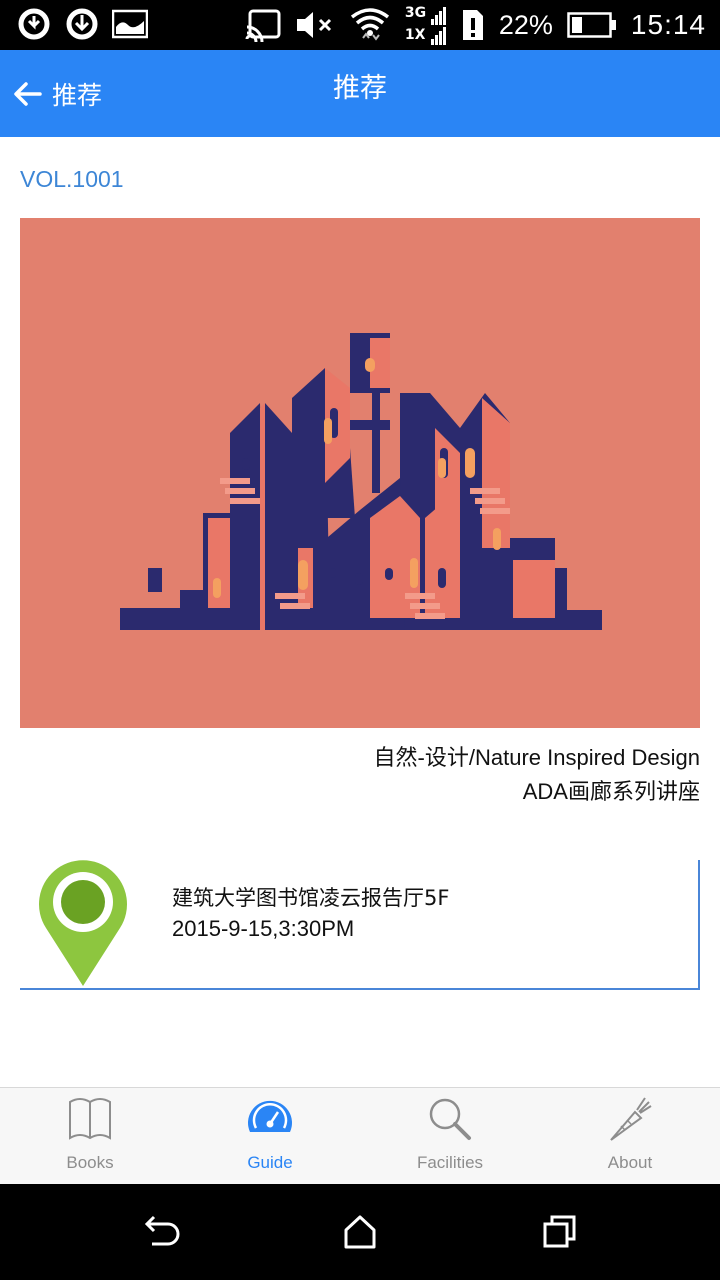 The image size is (720, 1280). I want to click on tab-books: Books, so click(90, 1136).